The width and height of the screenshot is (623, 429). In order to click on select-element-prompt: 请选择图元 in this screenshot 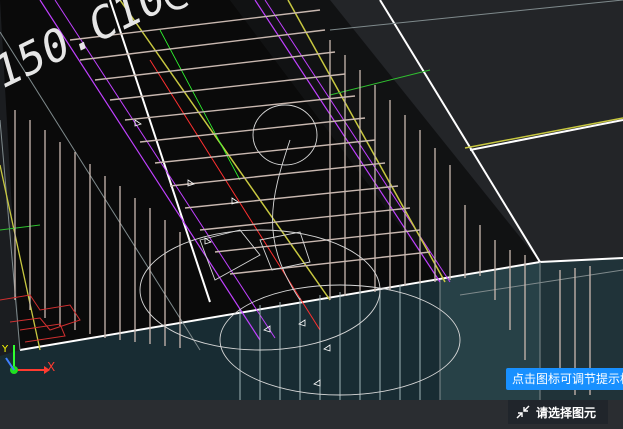, I will do `click(558, 412)`.